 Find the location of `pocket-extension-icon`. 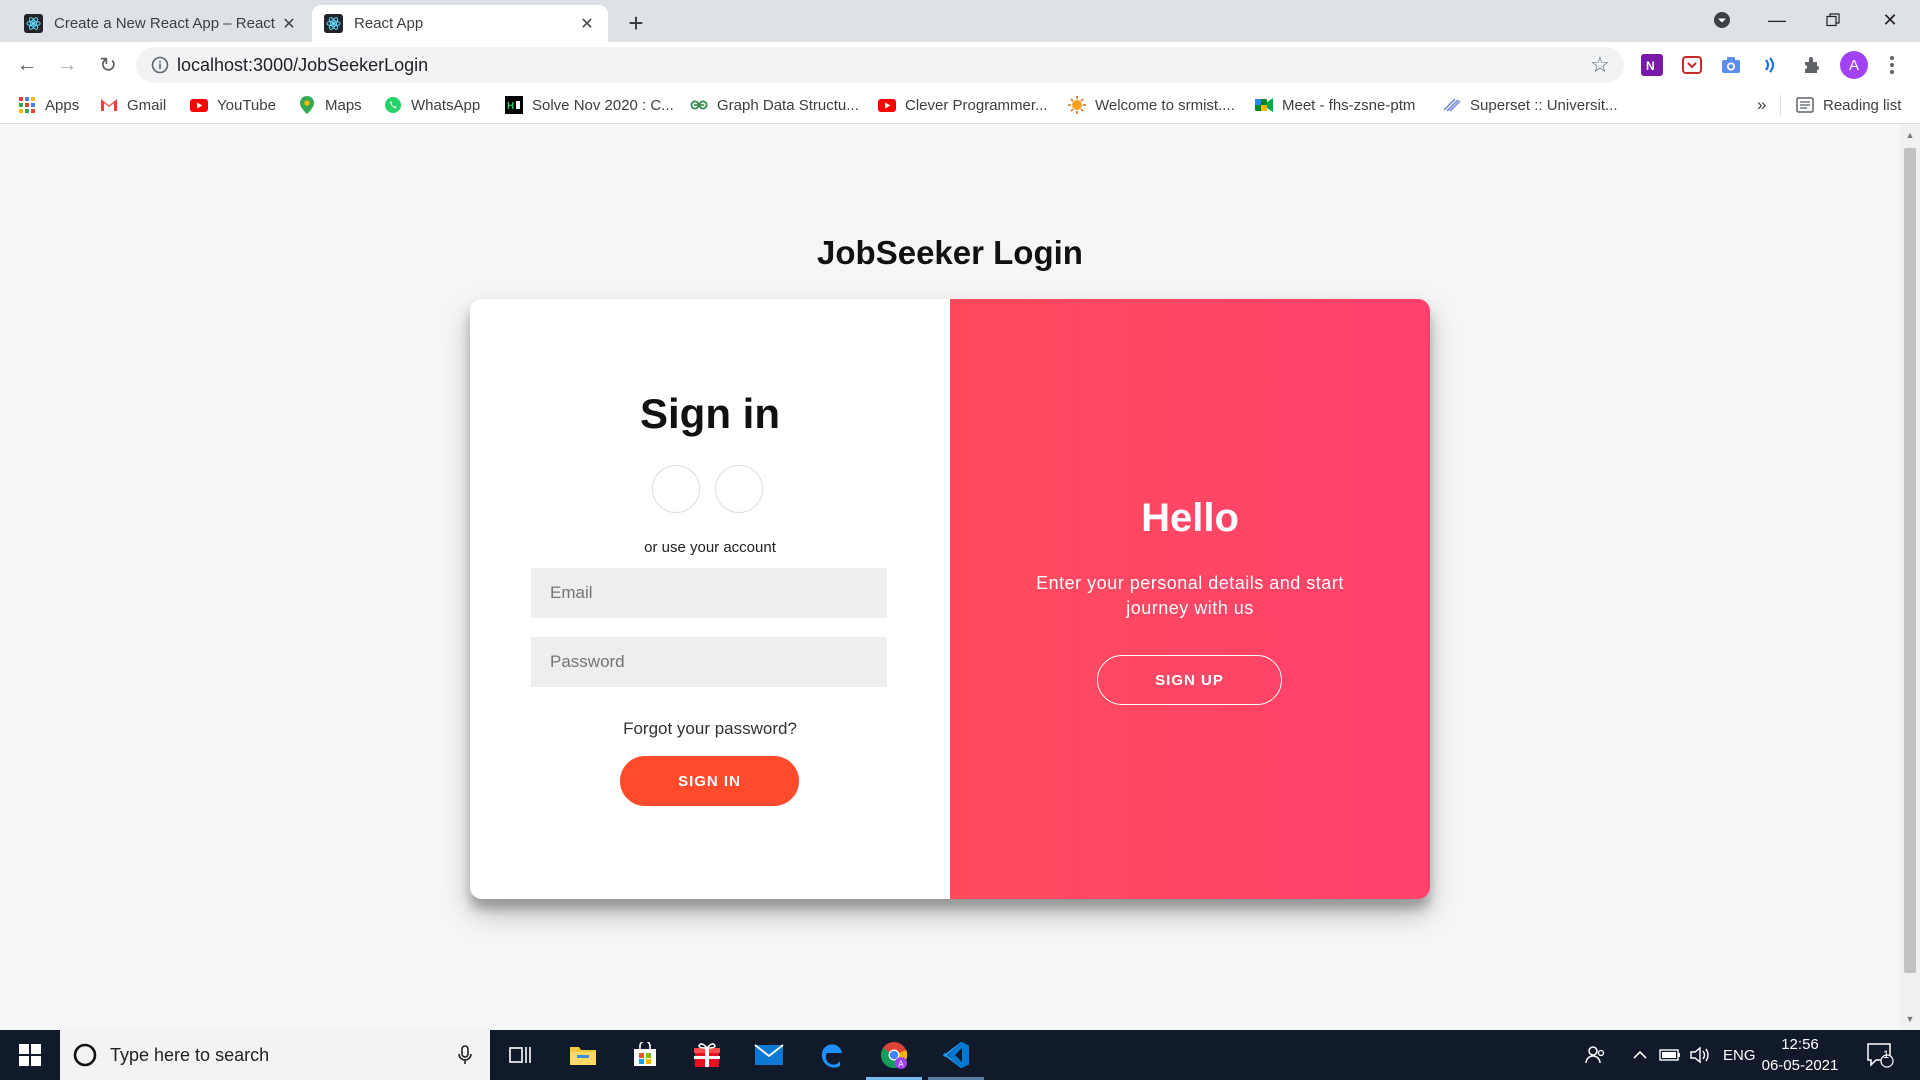

pocket-extension-icon is located at coordinates (1692, 65).